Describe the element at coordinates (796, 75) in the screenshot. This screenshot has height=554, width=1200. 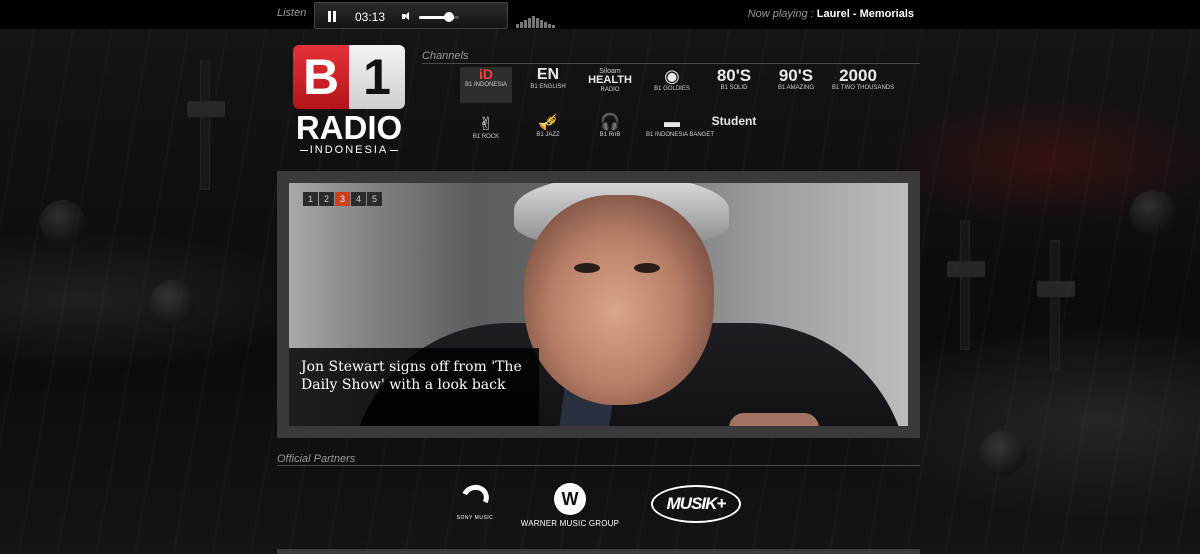
I see `channel-logo-icon: 90'S` at that location.